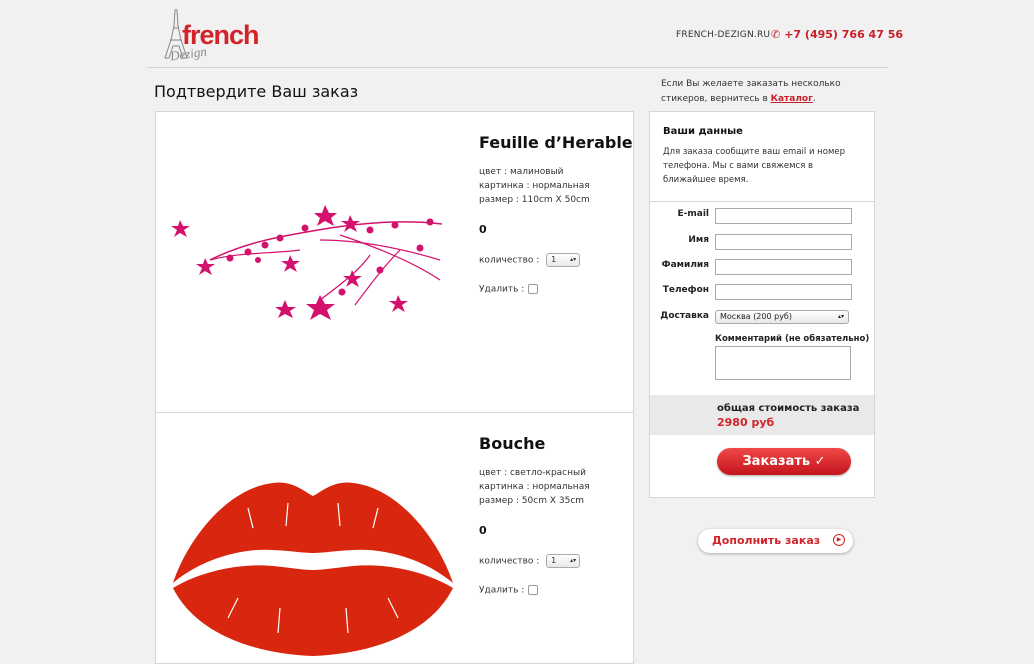 The image size is (1034, 664). I want to click on product-size: размер : 50cm X 35cm, so click(532, 501).